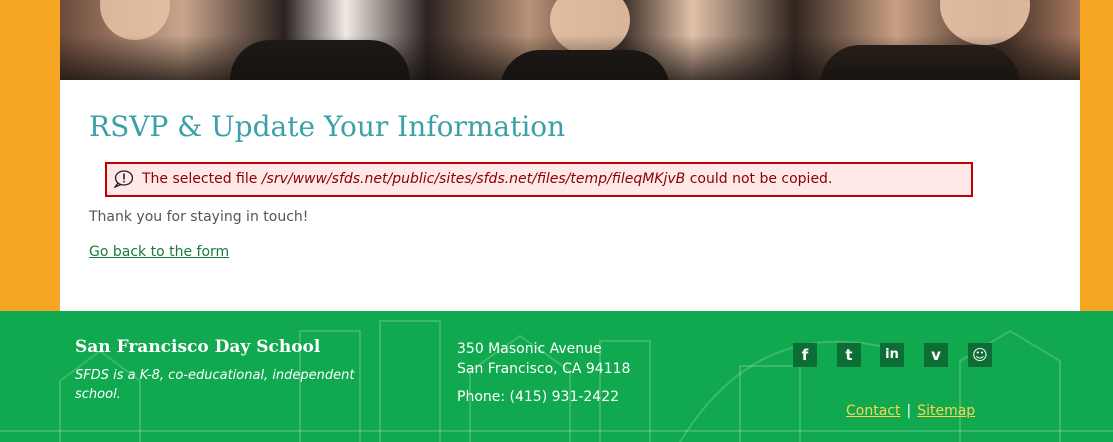 This screenshot has height=442, width=1113. I want to click on address-line-2: San Francisco, CA 94118, so click(544, 369).